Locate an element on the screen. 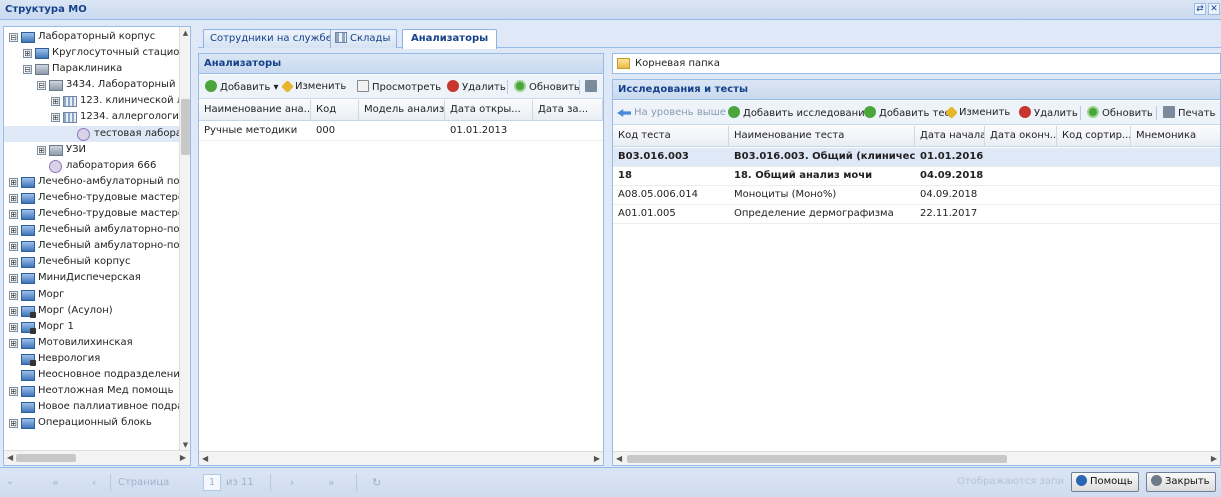 The height and width of the screenshot is (497, 1221). add-study-button: Добавить исследование is located at coordinates (799, 113).